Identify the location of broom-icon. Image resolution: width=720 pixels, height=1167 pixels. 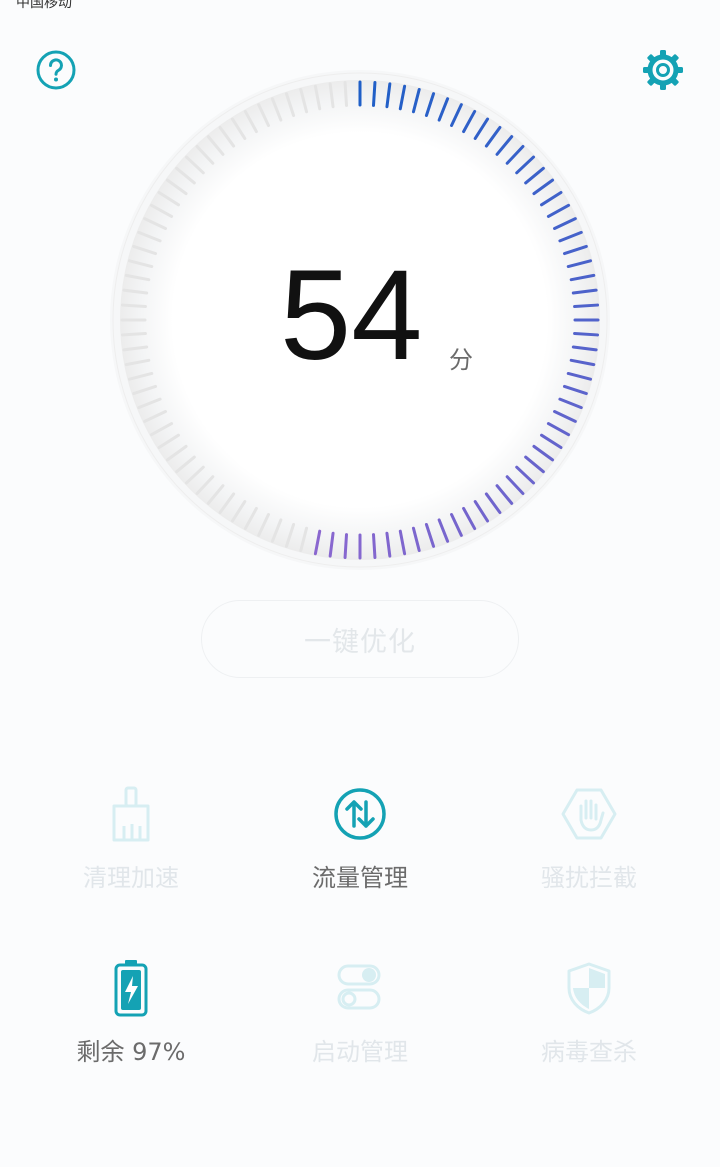
(131, 814).